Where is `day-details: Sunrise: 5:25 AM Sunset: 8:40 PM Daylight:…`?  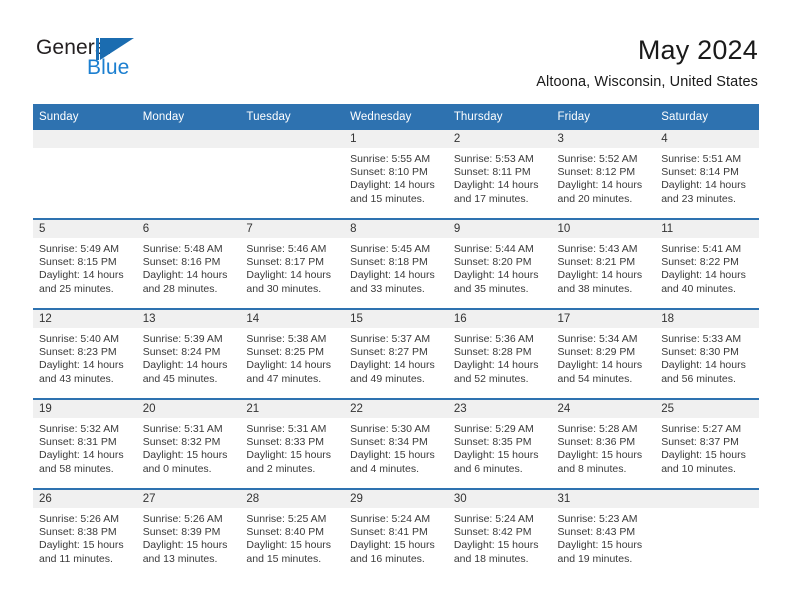 day-details: Sunrise: 5:25 AM Sunset: 8:40 PM Daylight:… is located at coordinates (292, 537).